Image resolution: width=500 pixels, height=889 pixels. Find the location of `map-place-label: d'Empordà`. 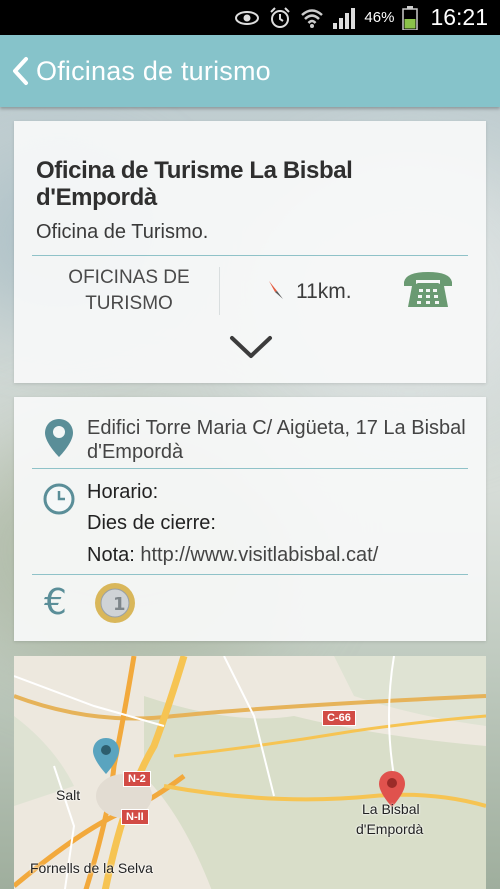

map-place-label: d'Empordà is located at coordinates (390, 829).